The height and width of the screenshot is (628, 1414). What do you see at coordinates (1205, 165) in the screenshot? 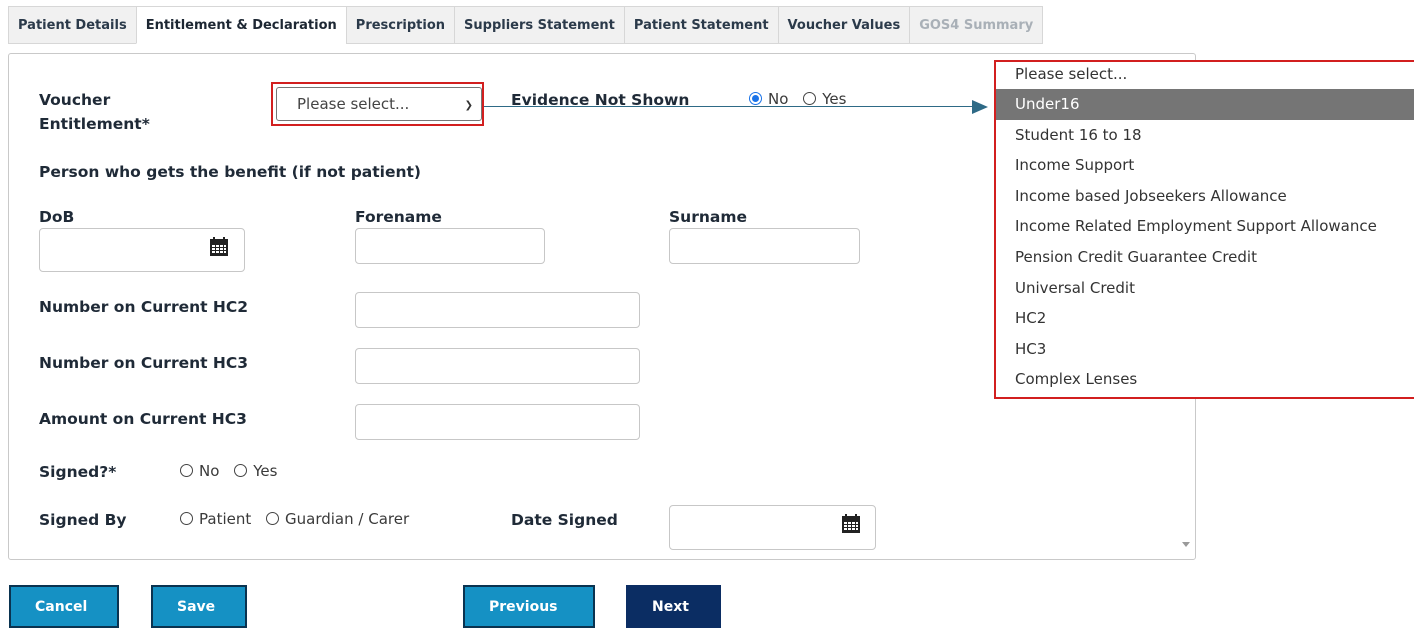
I see `option-income-support: Income Support` at bounding box center [1205, 165].